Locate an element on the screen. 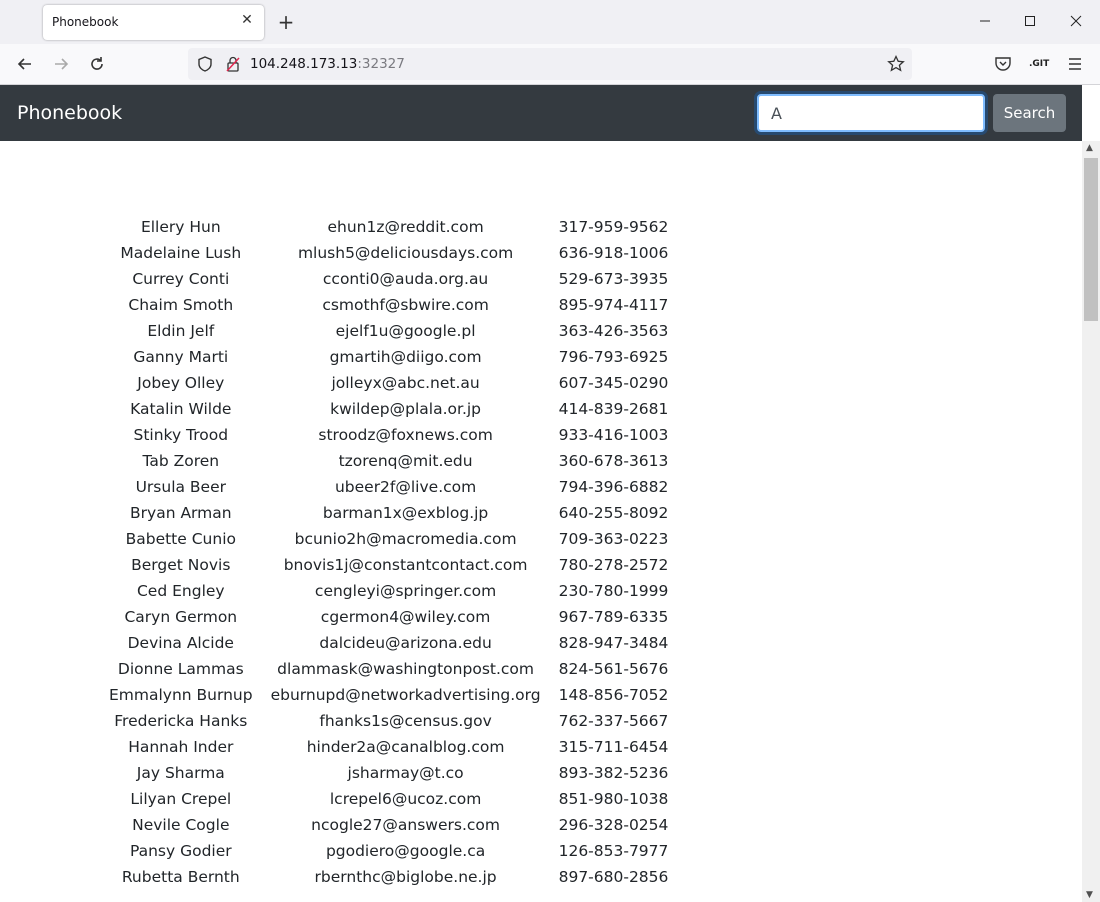 Image resolution: width=1100 pixels, height=902 pixels. contact-phone: 363-426-3563 is located at coordinates (613, 331).